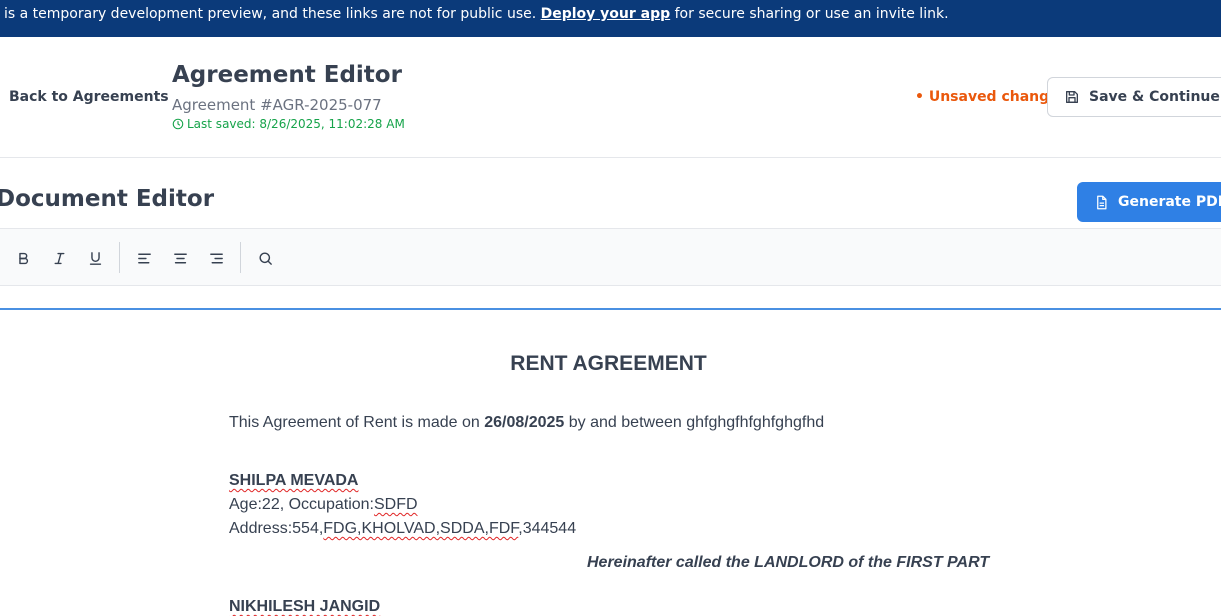 The width and height of the screenshot is (1221, 616). I want to click on align-right-icon, so click(216, 258).